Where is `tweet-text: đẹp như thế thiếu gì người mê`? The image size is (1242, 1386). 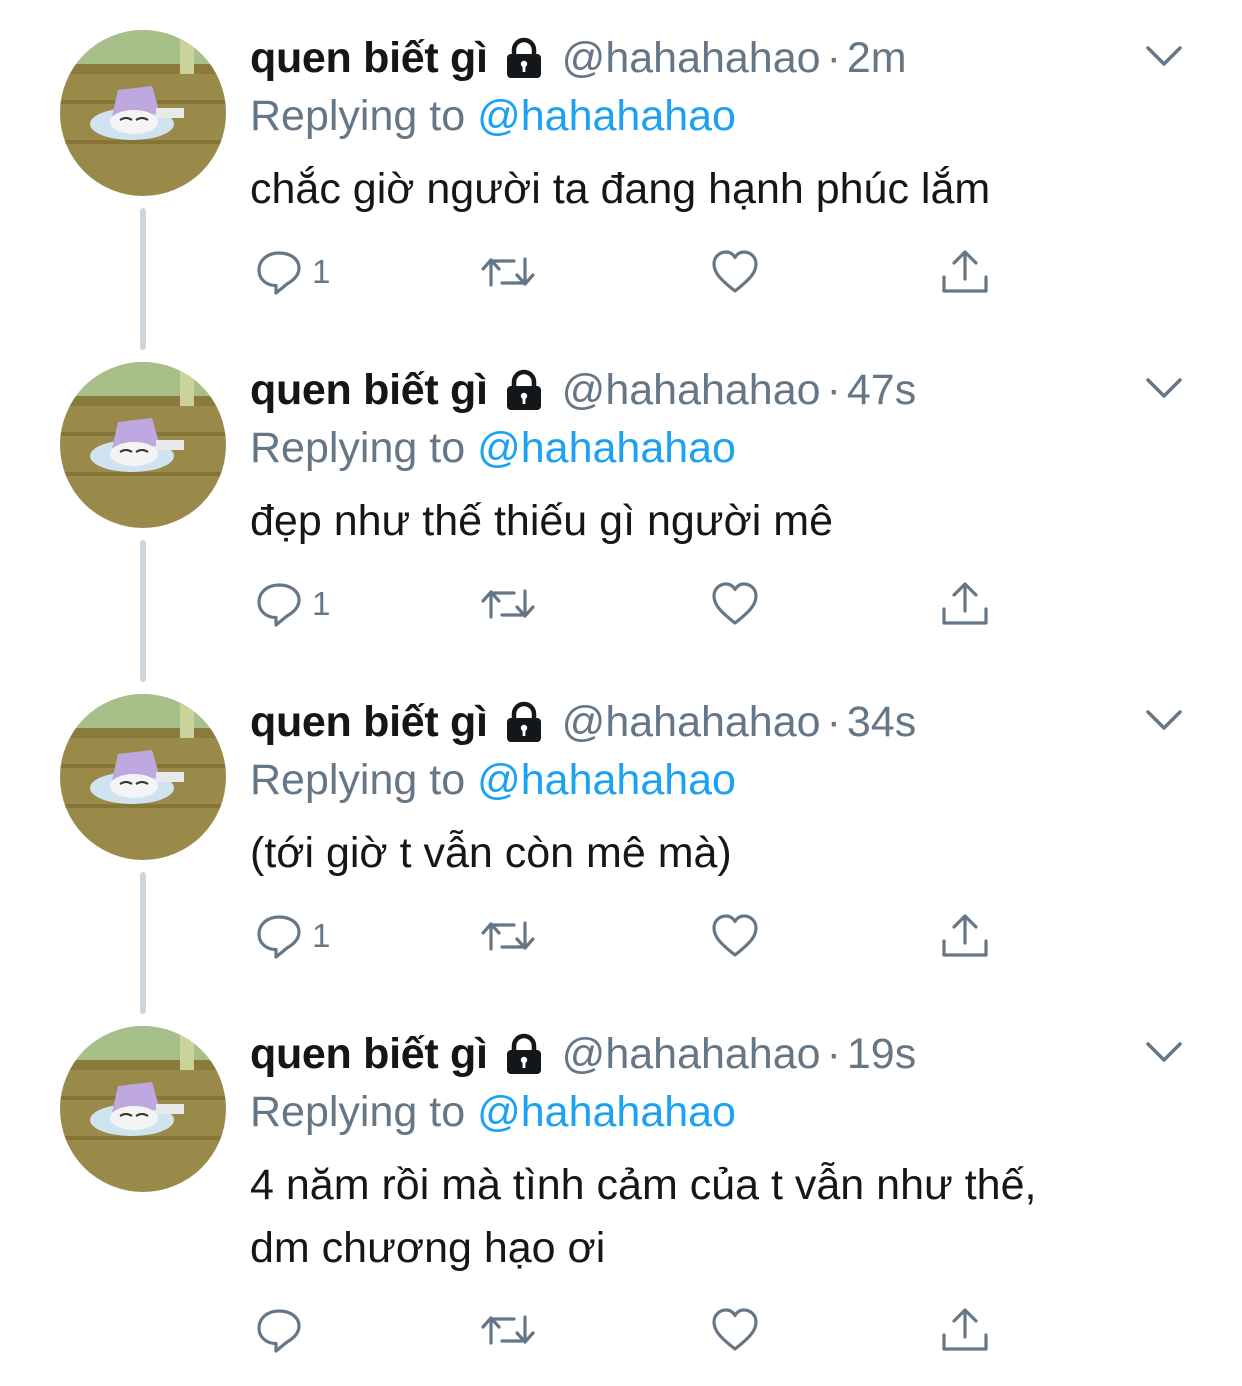
tweet-text: đẹp như thế thiếu gì người mê is located at coordinates (720, 521).